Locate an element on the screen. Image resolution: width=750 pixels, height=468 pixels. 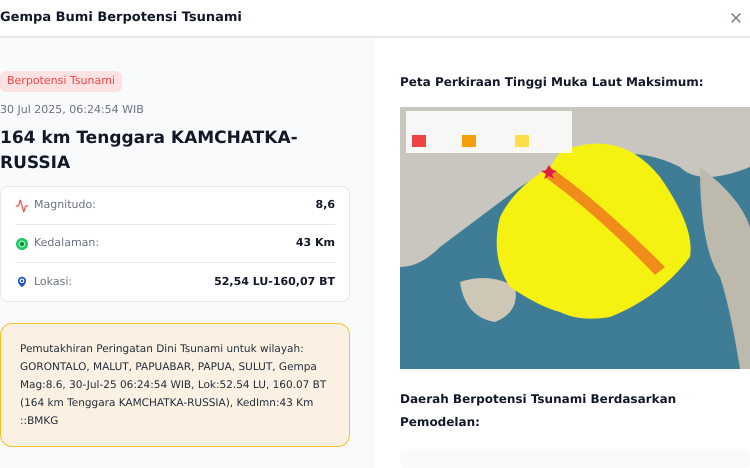
pulse-icon is located at coordinates (22, 205).